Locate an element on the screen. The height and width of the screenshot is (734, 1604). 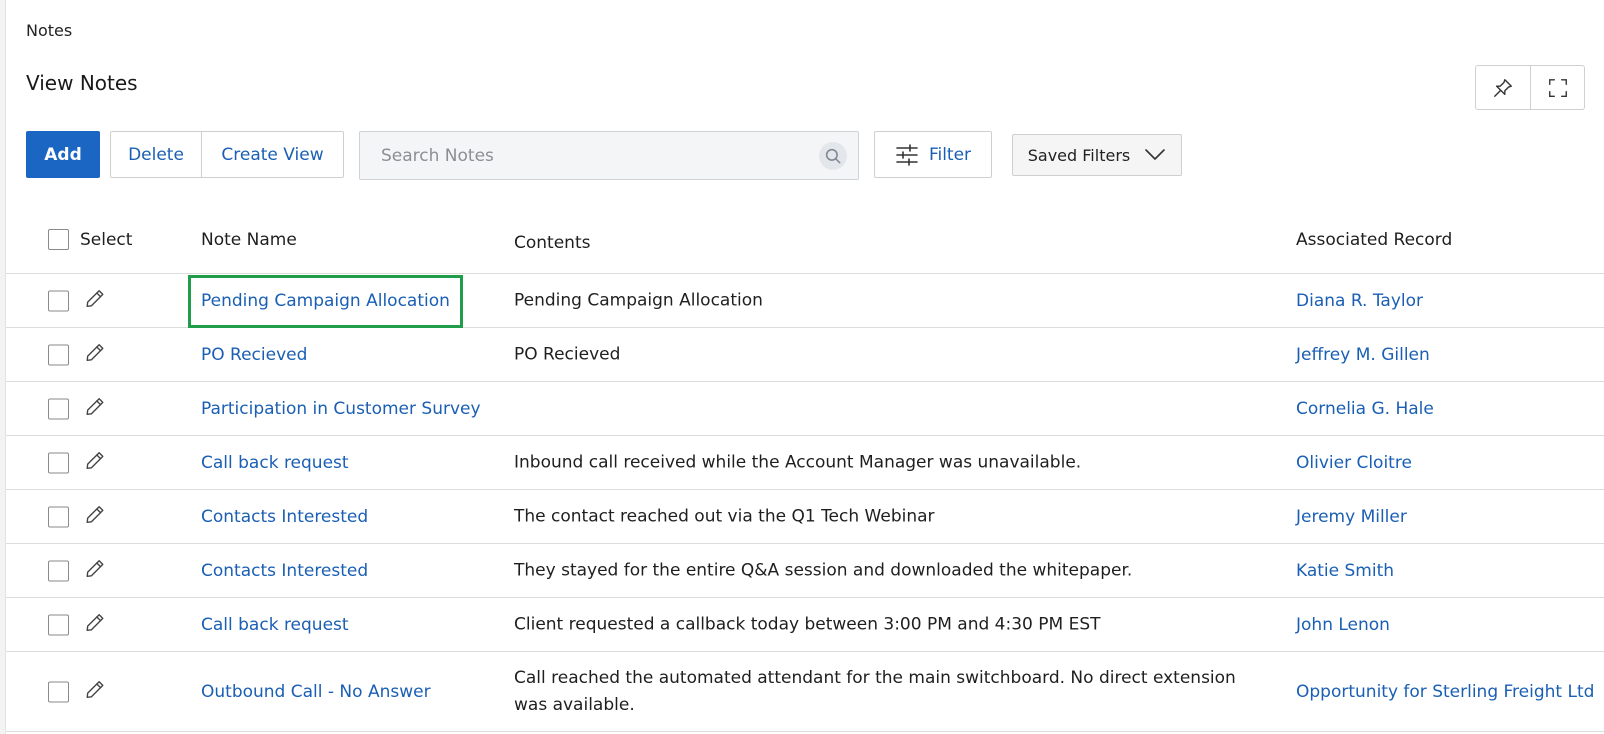
associated-record-link: Katie Smith is located at coordinates (1345, 571).